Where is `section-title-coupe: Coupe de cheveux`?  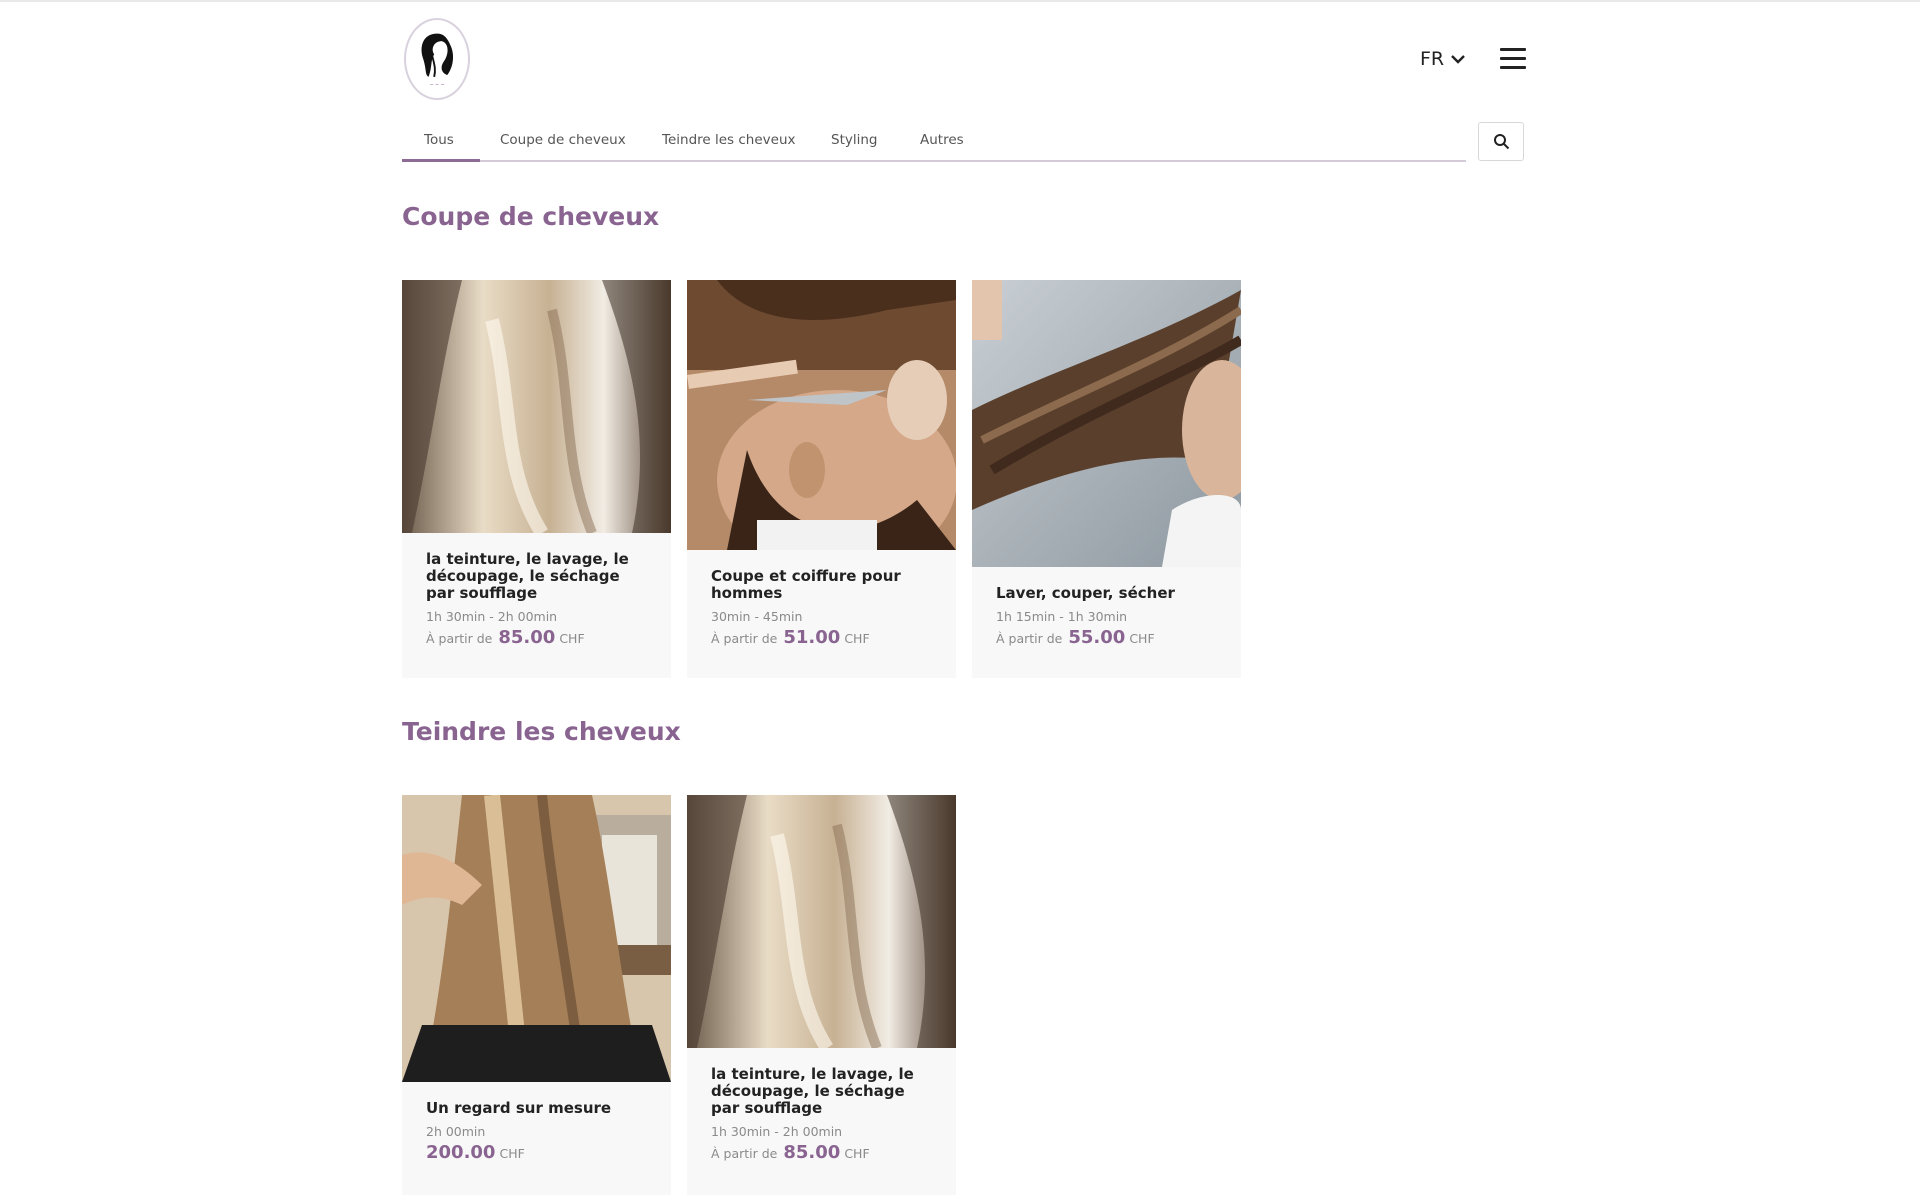
section-title-coupe: Coupe de cheveux is located at coordinates (531, 216).